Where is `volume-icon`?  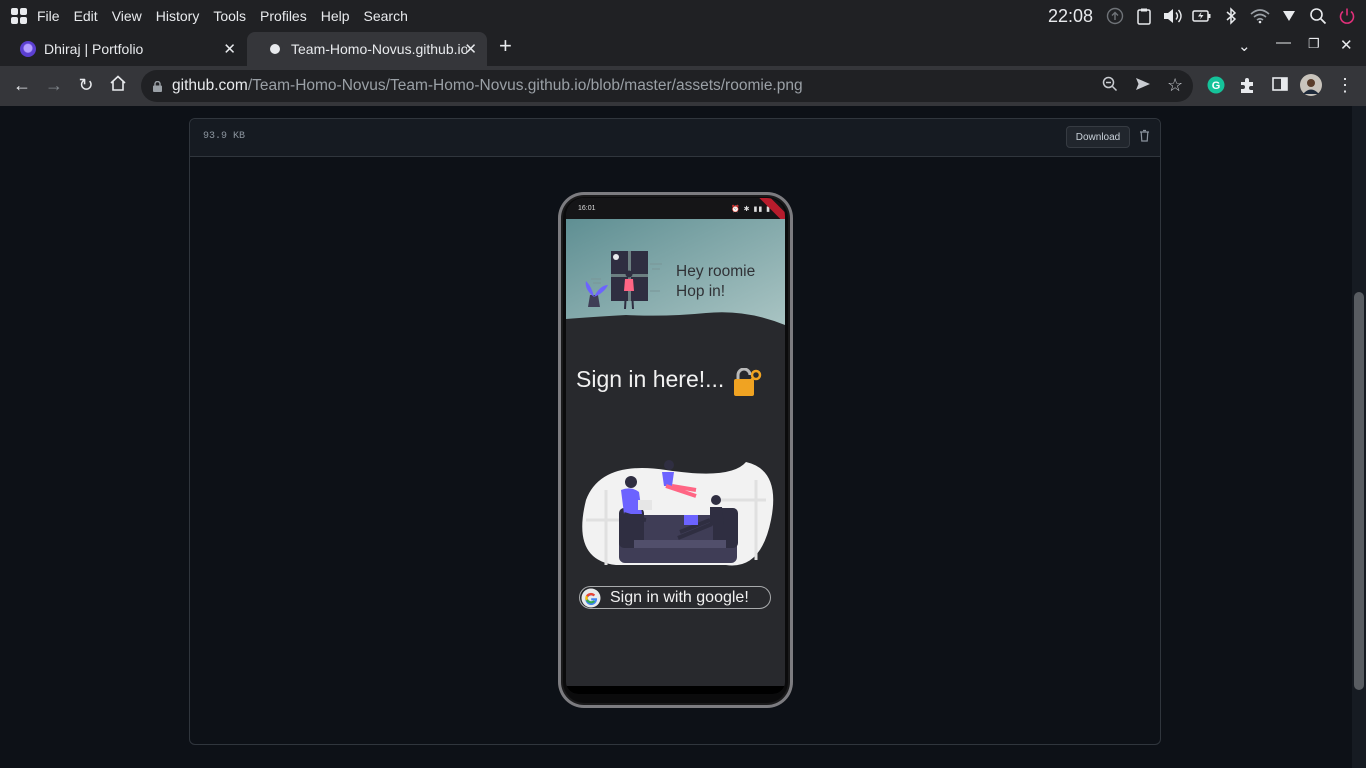 volume-icon is located at coordinates (1173, 16).